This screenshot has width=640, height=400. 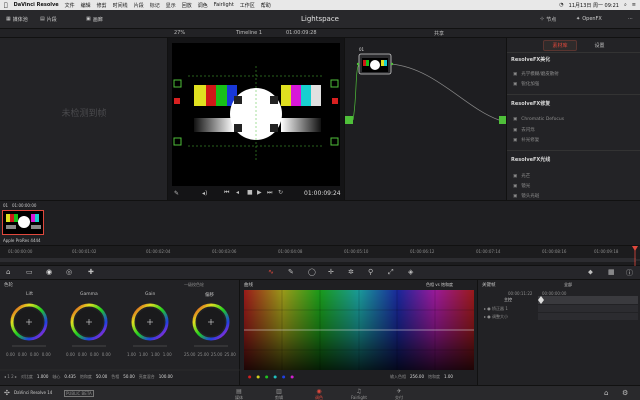 I want to click on fx-item: ▣ 镜头光斑, so click(x=526, y=196).